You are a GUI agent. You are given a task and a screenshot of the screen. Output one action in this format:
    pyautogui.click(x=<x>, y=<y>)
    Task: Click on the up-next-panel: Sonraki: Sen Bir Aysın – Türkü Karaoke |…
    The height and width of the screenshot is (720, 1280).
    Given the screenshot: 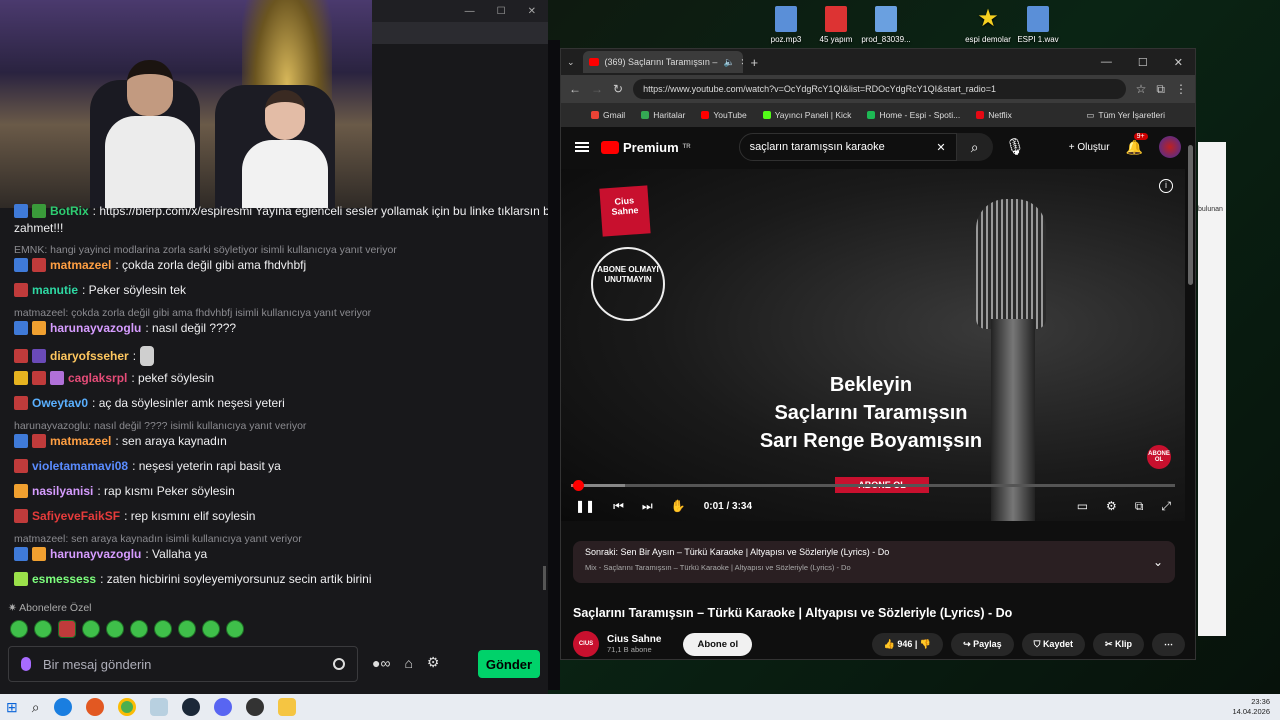 What is the action you would take?
    pyautogui.click(x=874, y=562)
    